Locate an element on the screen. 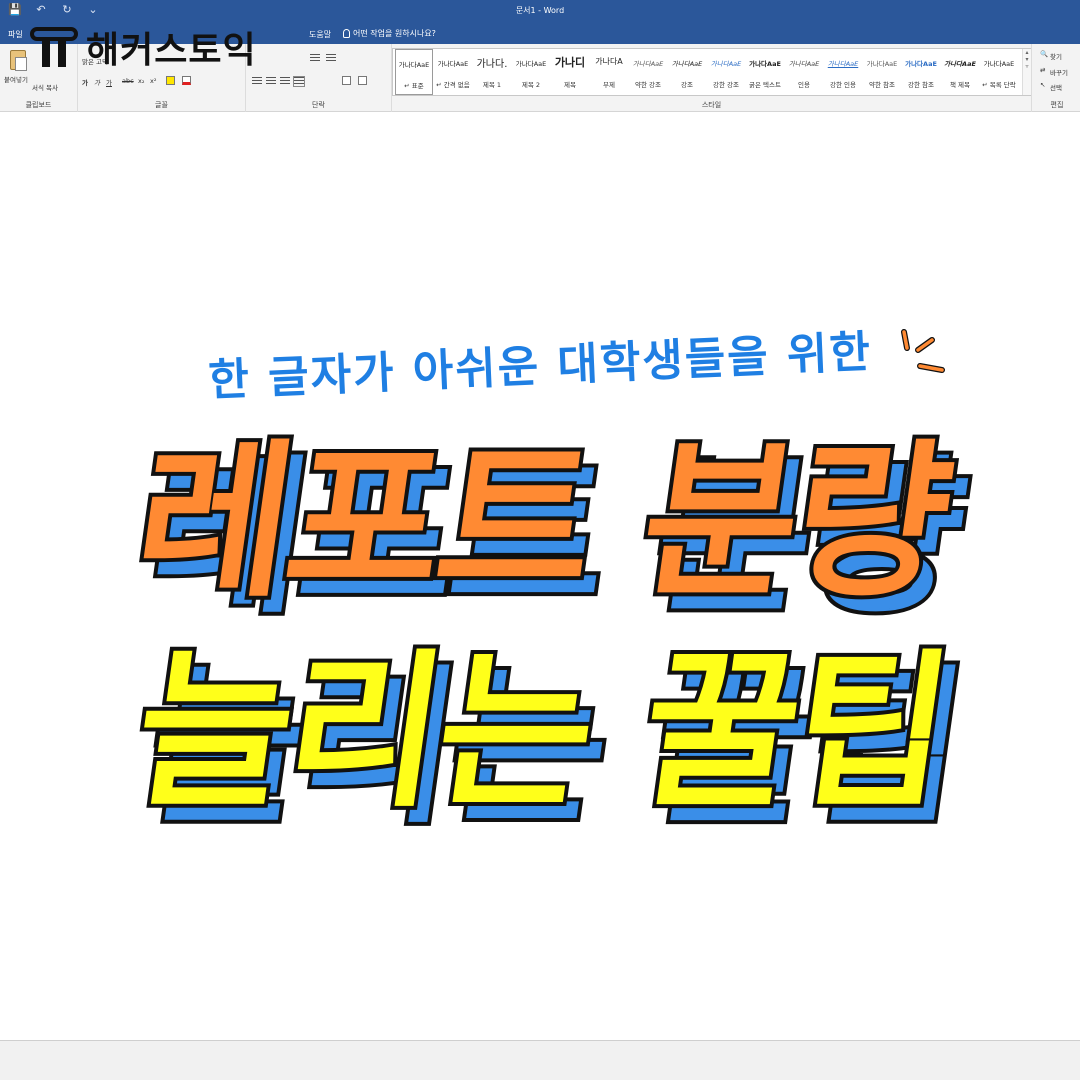 The width and height of the screenshot is (1080, 1080). paragraph-group-label: 단락 is located at coordinates (318, 105).